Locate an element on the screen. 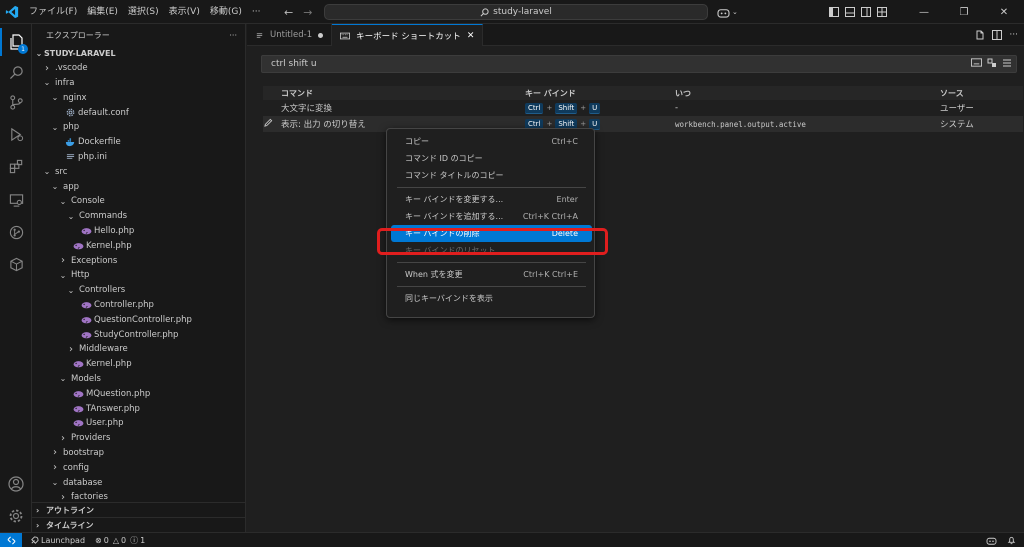 This screenshot has width=1024, height=547. customize-layout-icon is located at coordinates (882, 12).